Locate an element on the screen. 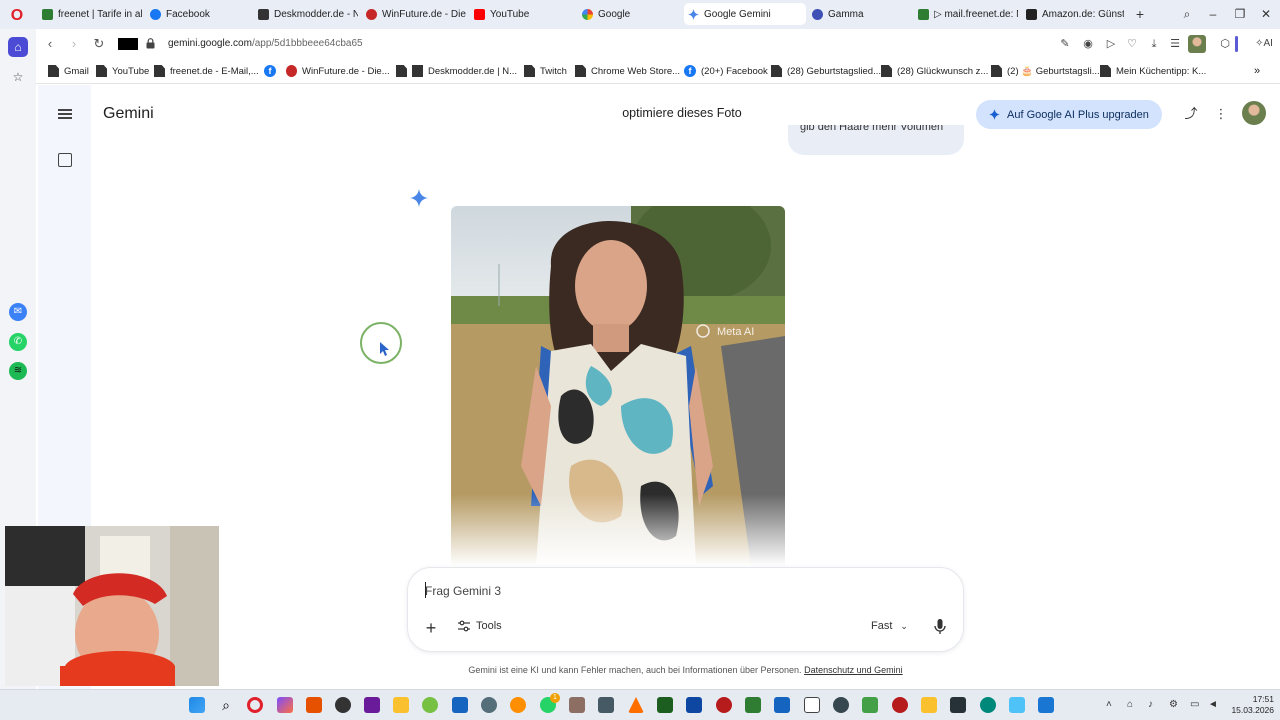 This screenshot has width=1280, height=720. tools-button: Tools is located at coordinates (480, 626).